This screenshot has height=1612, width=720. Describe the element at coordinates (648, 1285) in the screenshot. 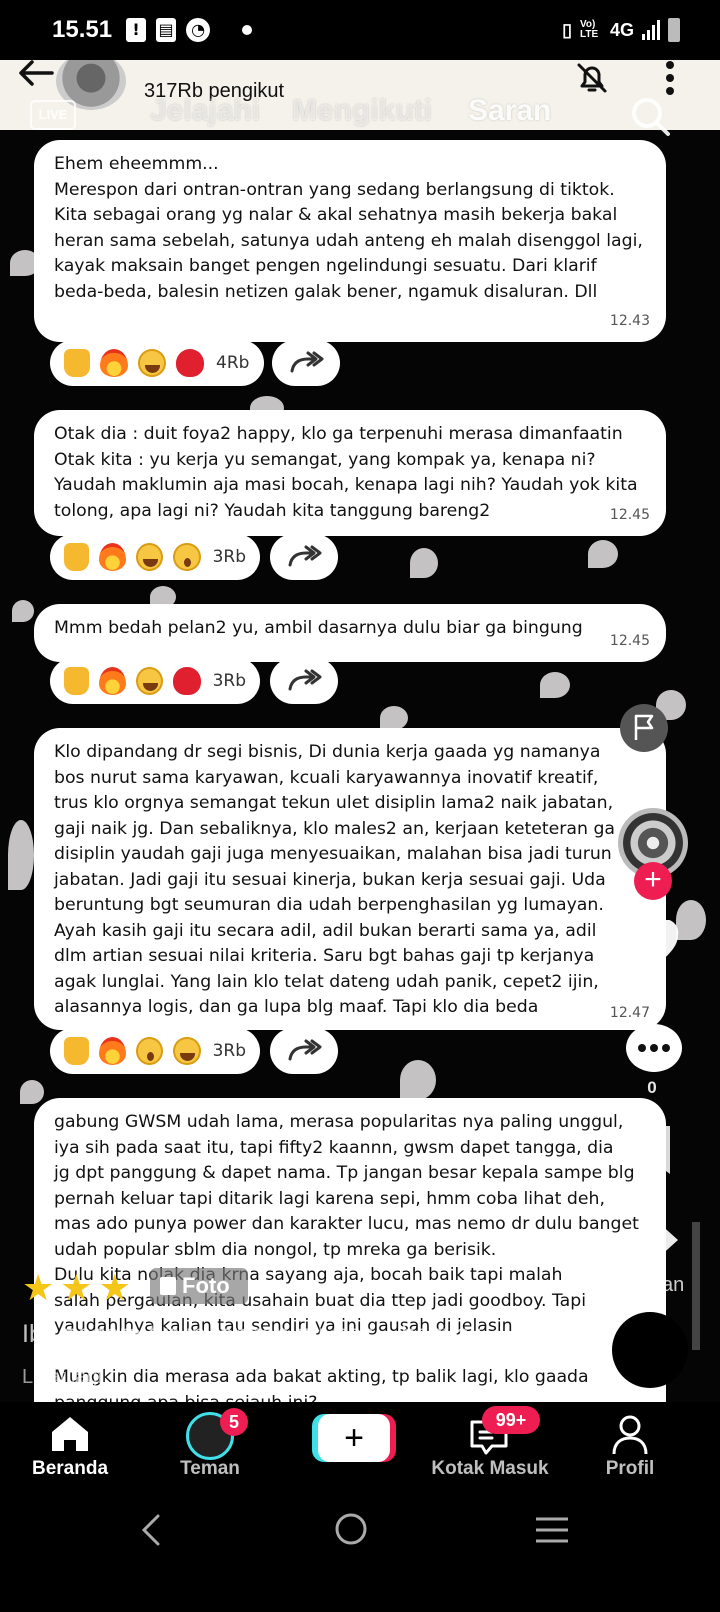

I see `share-label: Bagikan` at that location.